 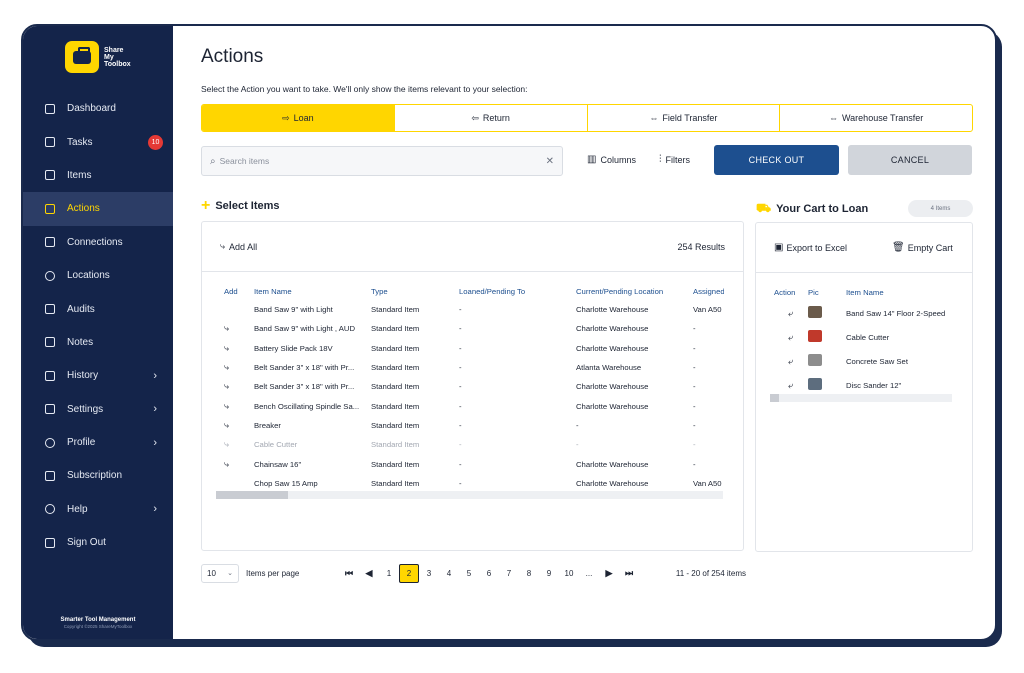 I want to click on per-page-select: 10 ⌄, so click(x=220, y=573).